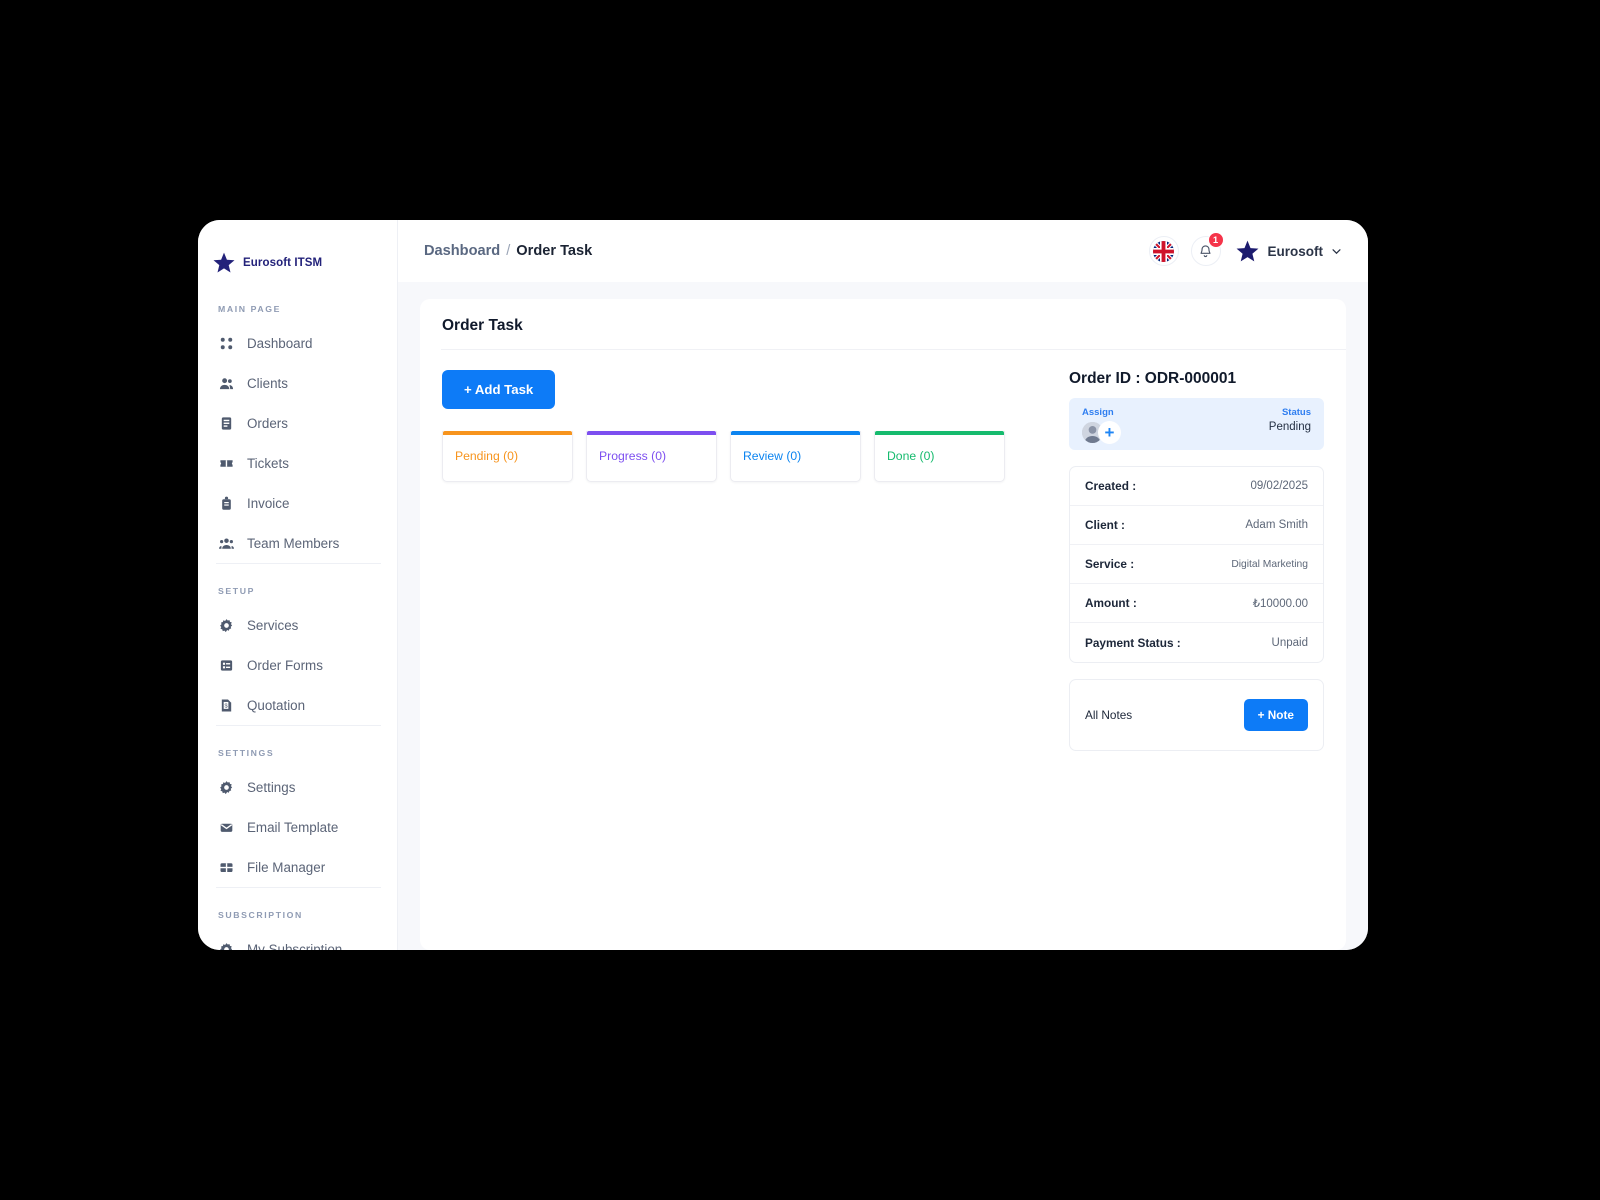 The width and height of the screenshot is (1600, 1200). I want to click on assign-section: Assign +, so click(1101, 425).